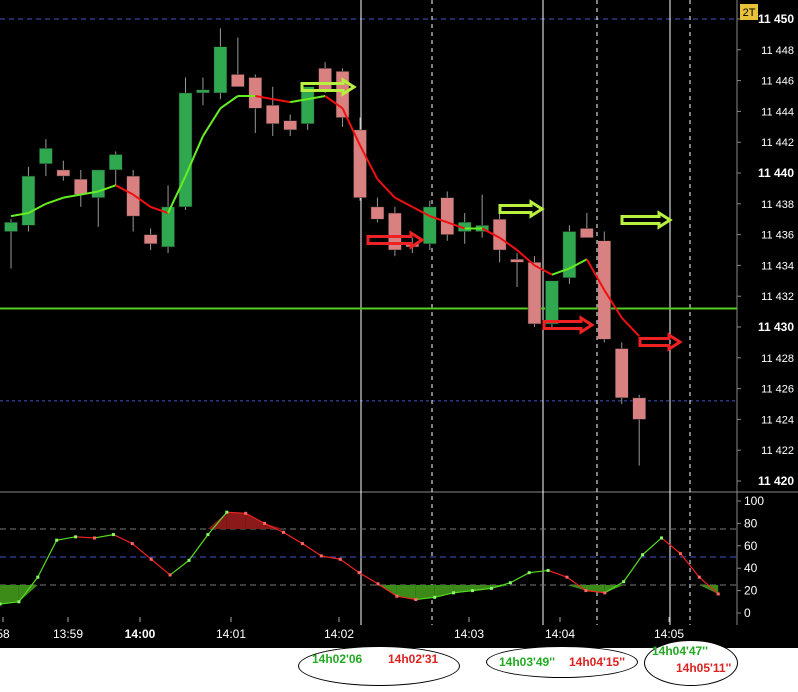  I want to click on oscillator-tick-label: 0, so click(747, 613).